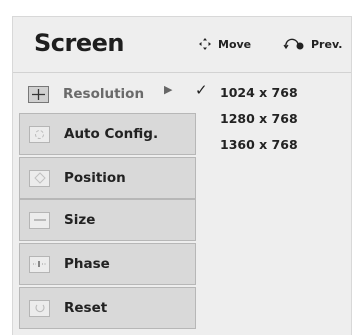 Image resolution: width=357 pixels, height=335 pixels. Describe the element at coordinates (39, 264) in the screenshot. I see `phase-icon` at that location.